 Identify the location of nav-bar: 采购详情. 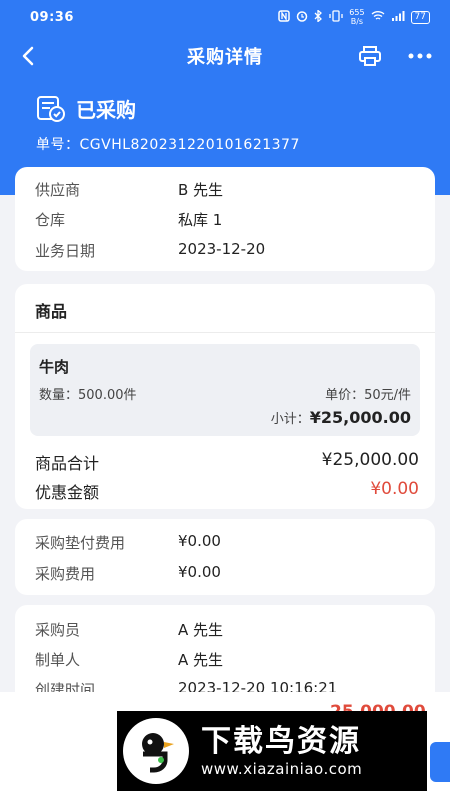
(225, 56).